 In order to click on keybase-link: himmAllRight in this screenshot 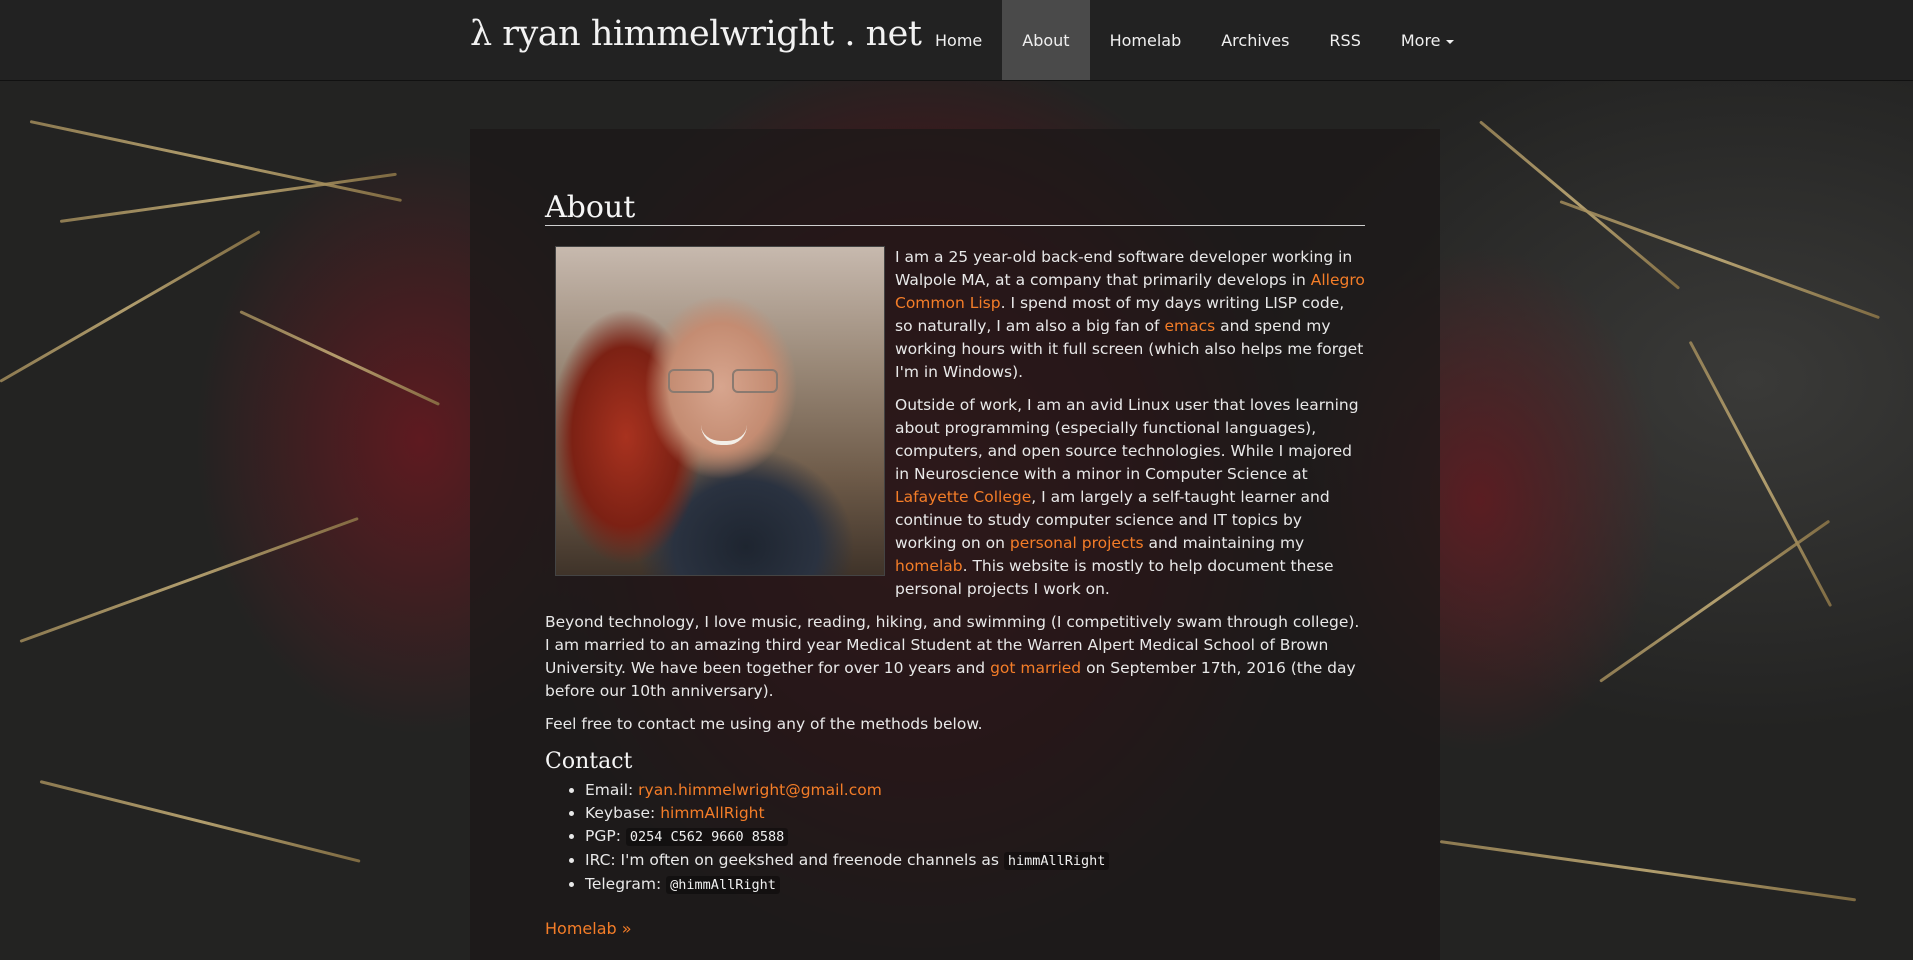, I will do `click(712, 813)`.